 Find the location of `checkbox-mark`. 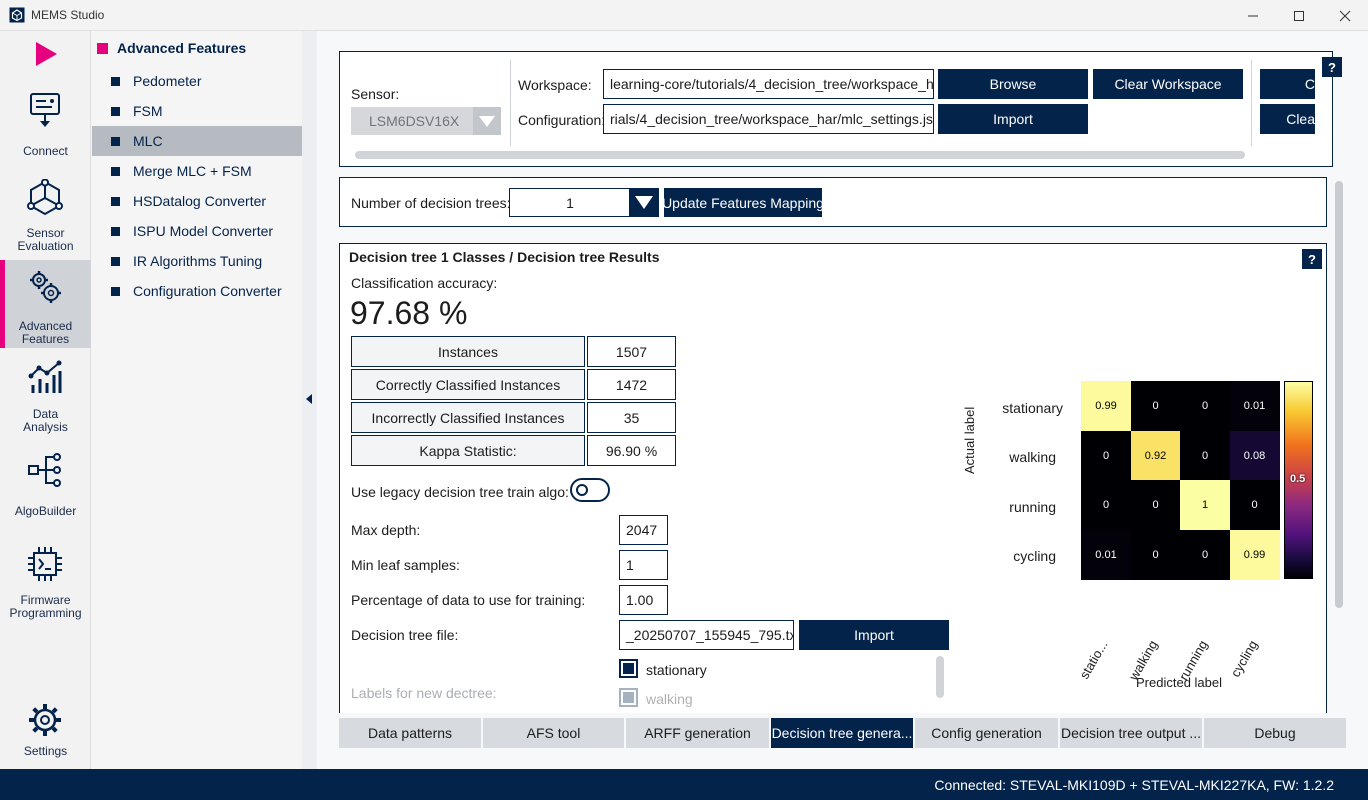

checkbox-mark is located at coordinates (628, 668).